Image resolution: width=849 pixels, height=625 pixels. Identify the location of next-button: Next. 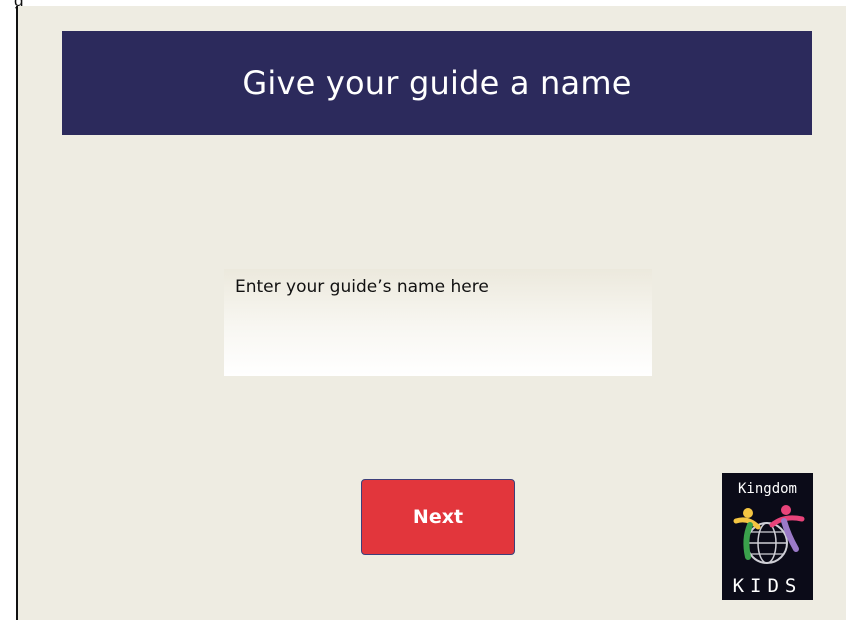
(438, 517).